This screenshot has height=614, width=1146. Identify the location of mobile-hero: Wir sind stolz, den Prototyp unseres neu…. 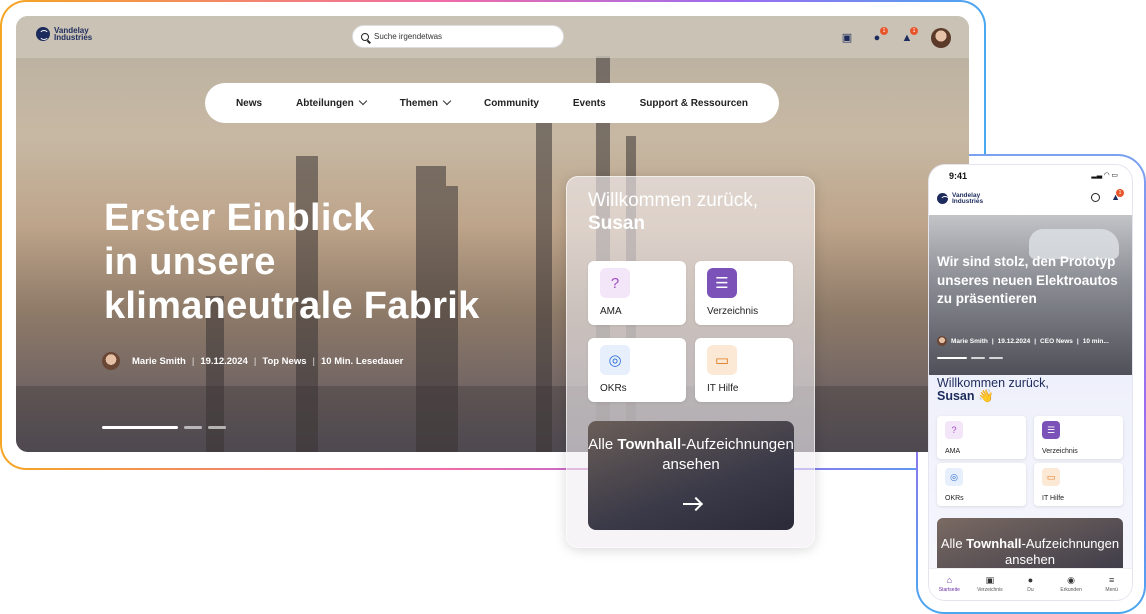
(1030, 295).